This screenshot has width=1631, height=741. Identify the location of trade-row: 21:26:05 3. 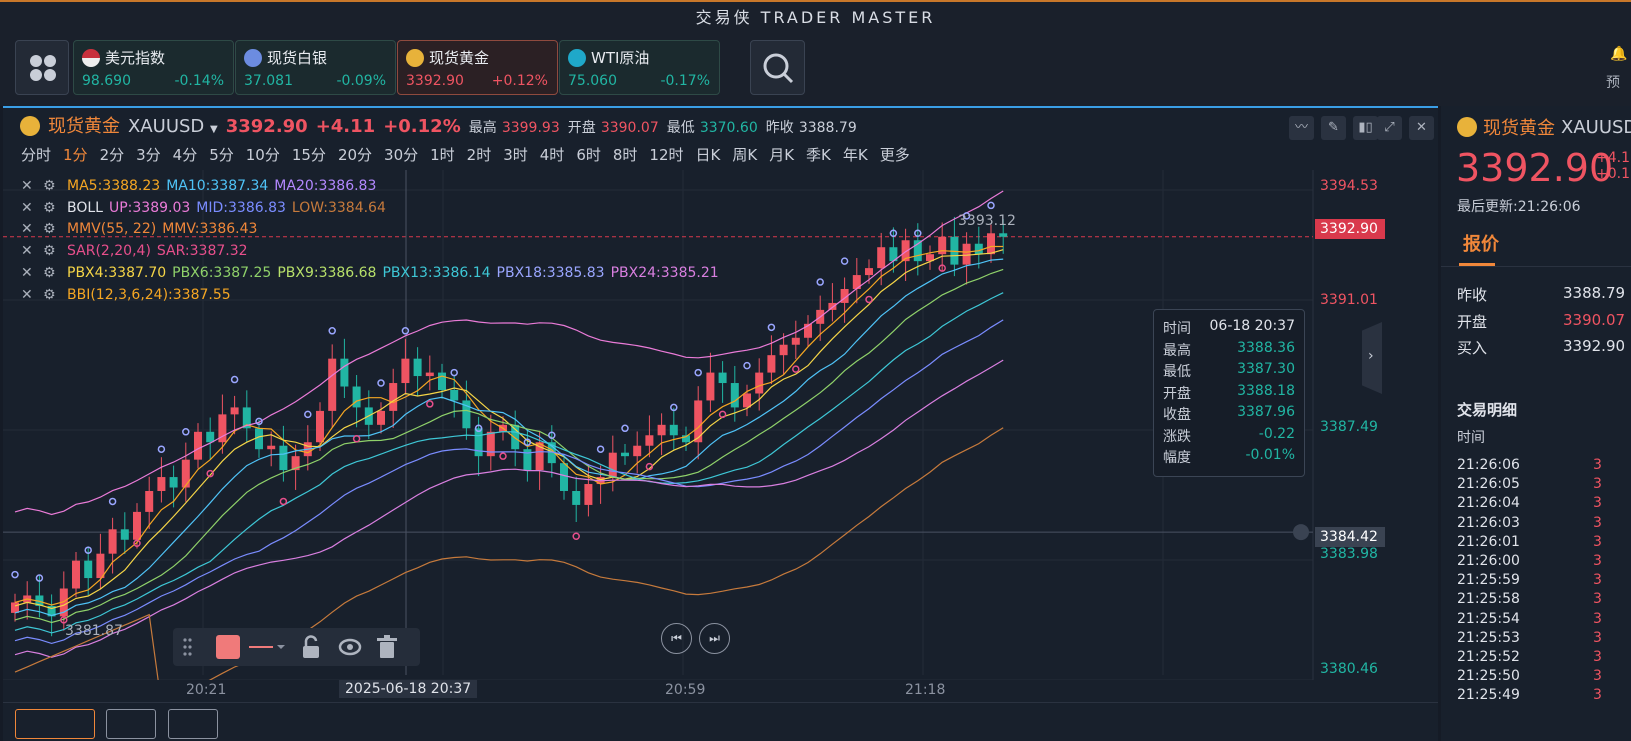
(1544, 484).